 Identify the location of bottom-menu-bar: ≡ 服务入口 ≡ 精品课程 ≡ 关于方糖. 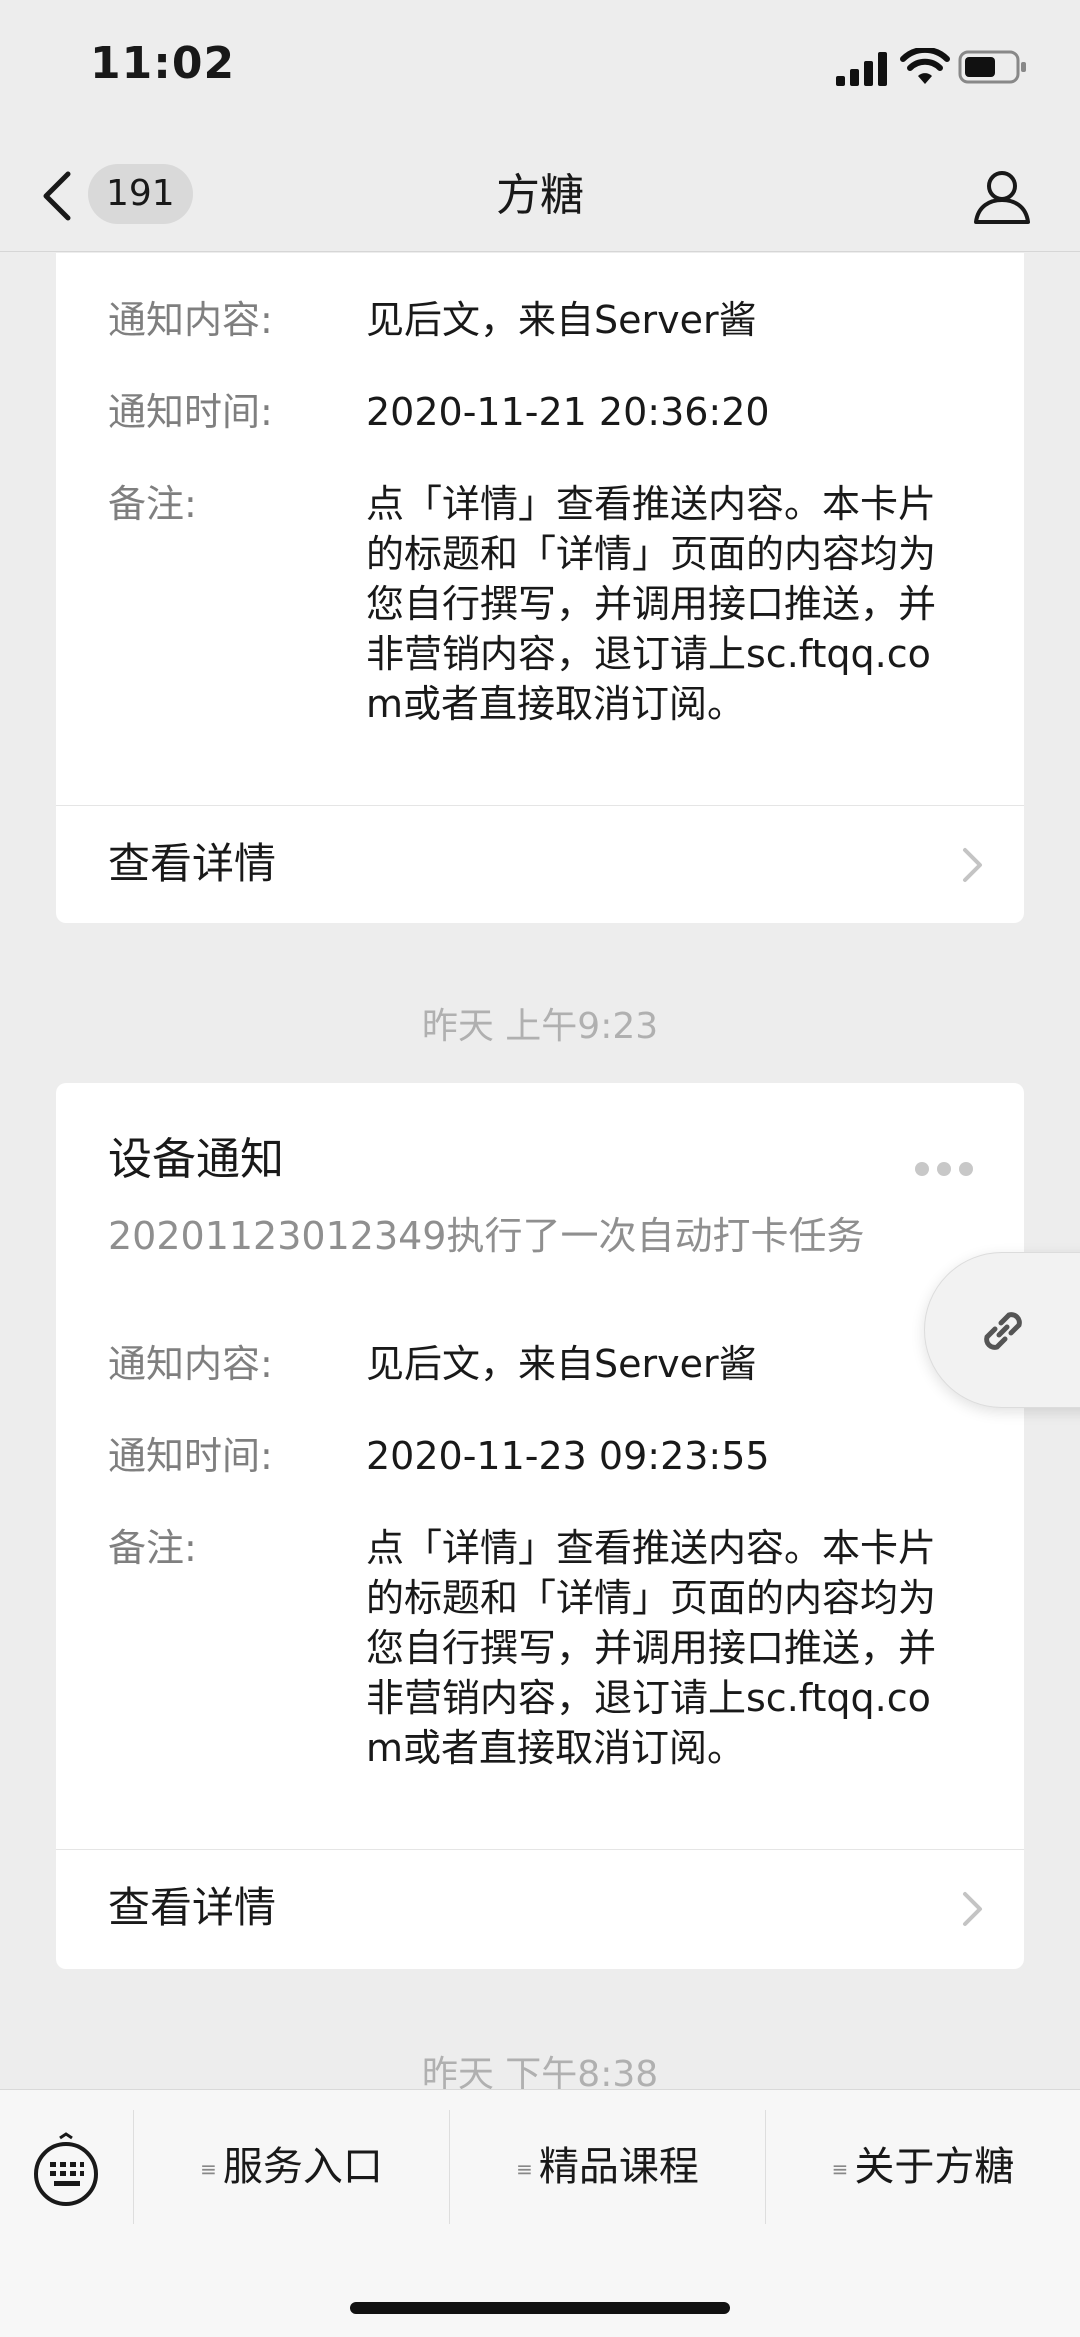
(540, 2213).